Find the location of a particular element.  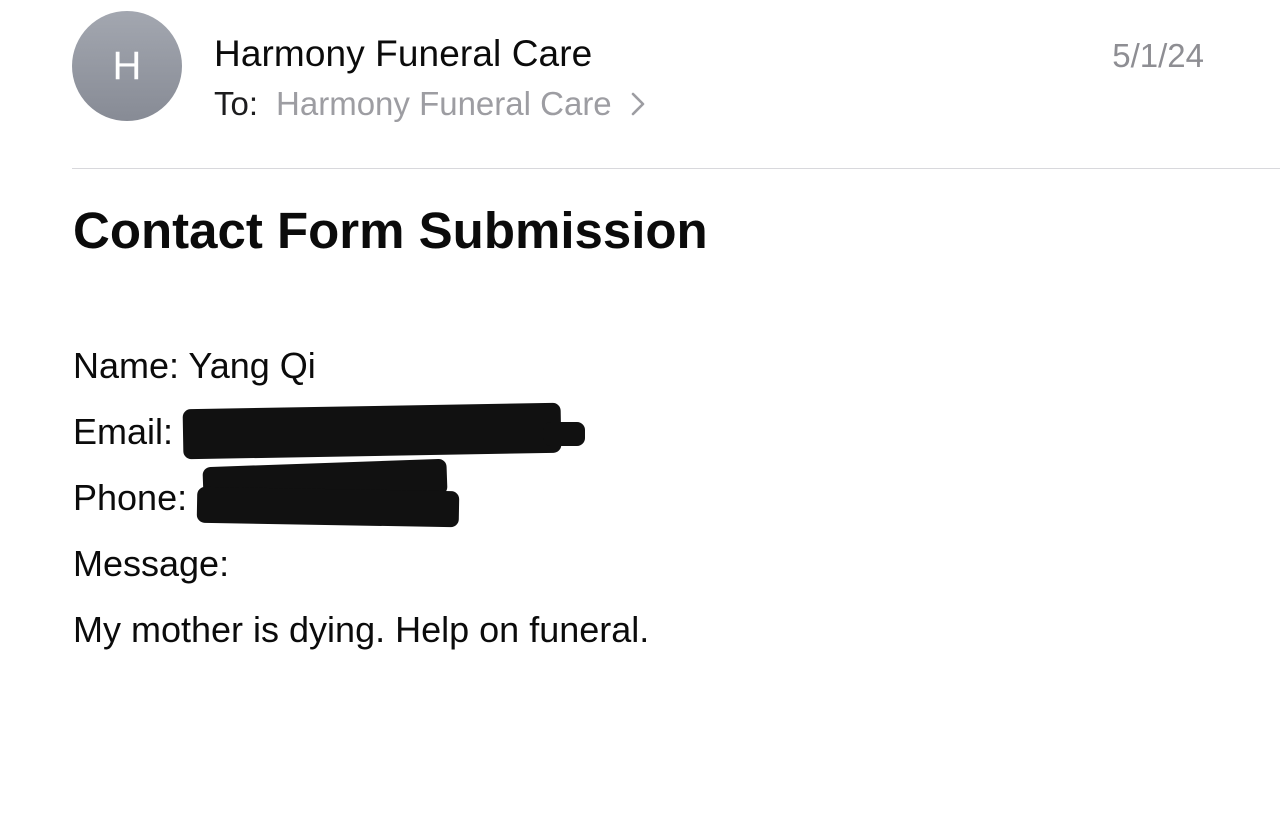

email-value-redacted is located at coordinates (387, 431).